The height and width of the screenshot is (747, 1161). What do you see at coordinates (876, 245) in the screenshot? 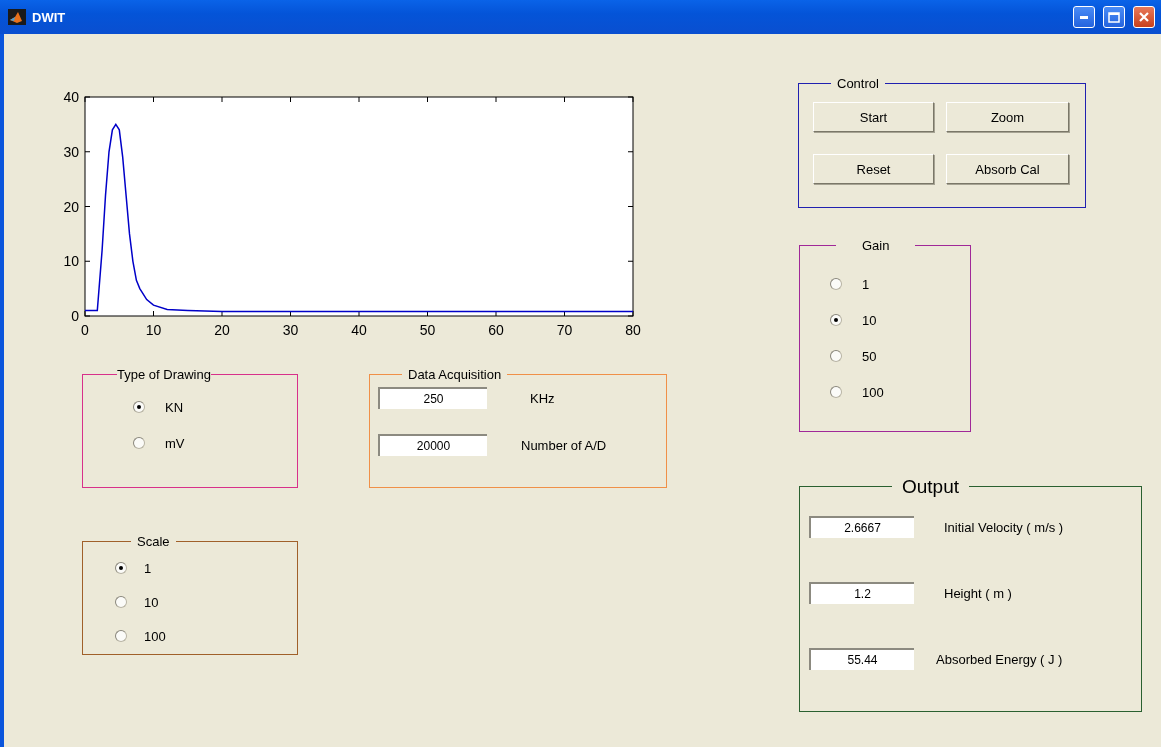
I see `group-title: Gain` at bounding box center [876, 245].